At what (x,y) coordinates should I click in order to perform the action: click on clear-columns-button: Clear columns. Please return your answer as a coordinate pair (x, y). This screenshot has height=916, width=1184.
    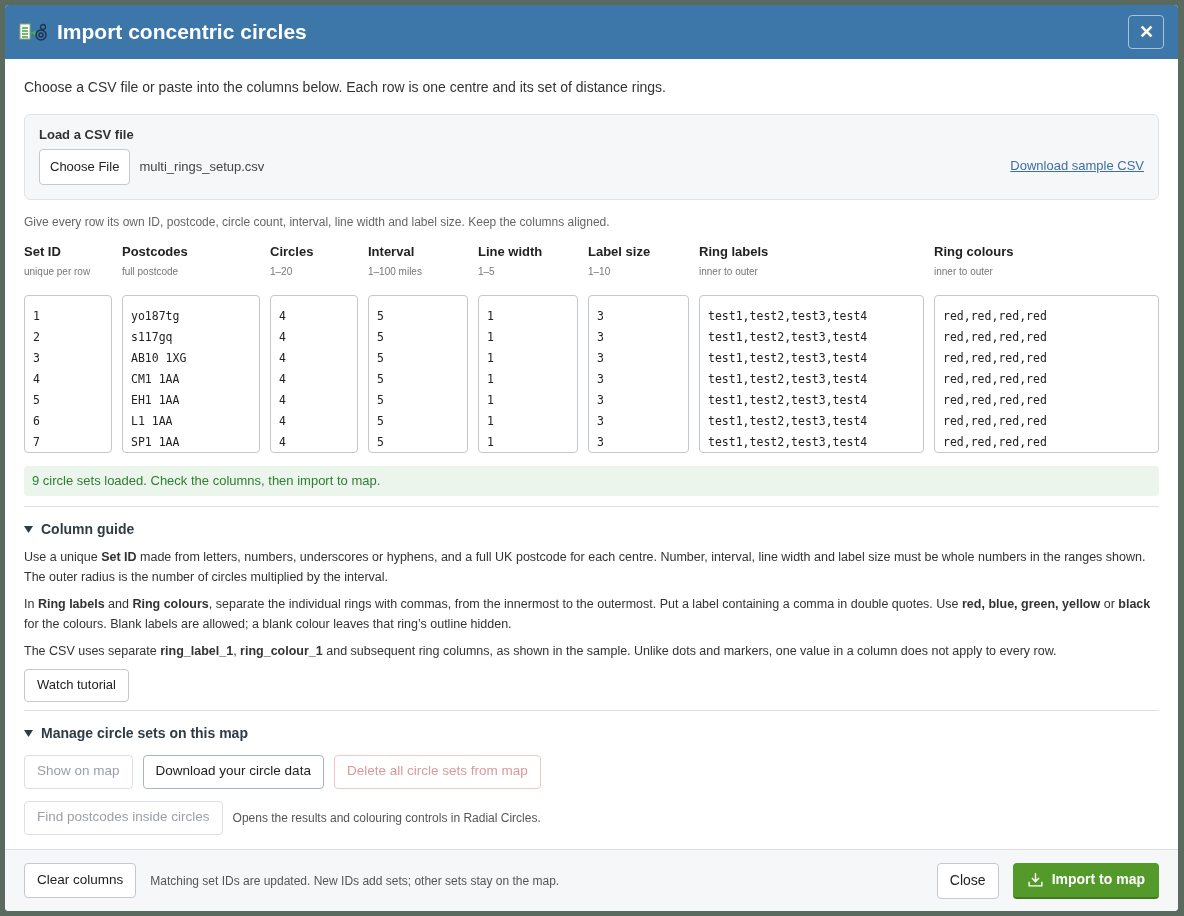
    Looking at the image, I should click on (80, 880).